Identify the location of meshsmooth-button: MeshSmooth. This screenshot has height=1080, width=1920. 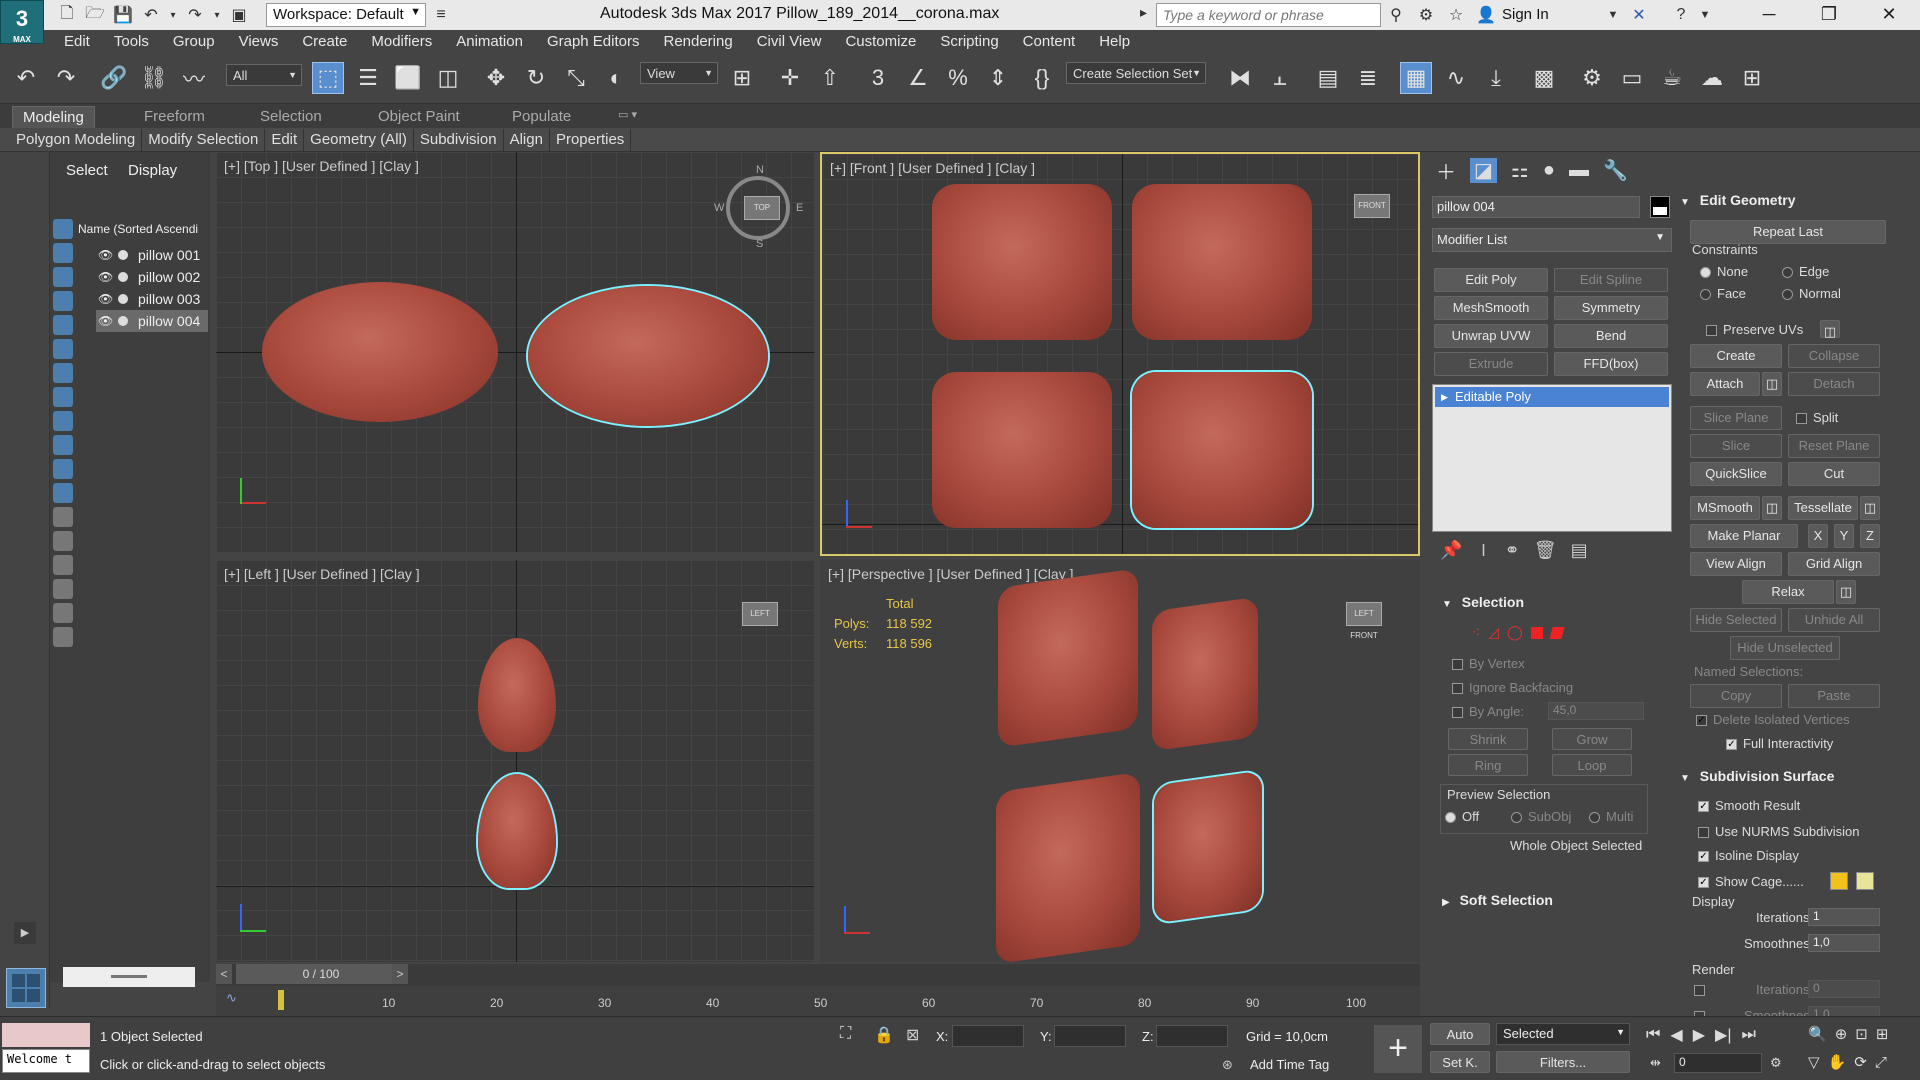
(1491, 308).